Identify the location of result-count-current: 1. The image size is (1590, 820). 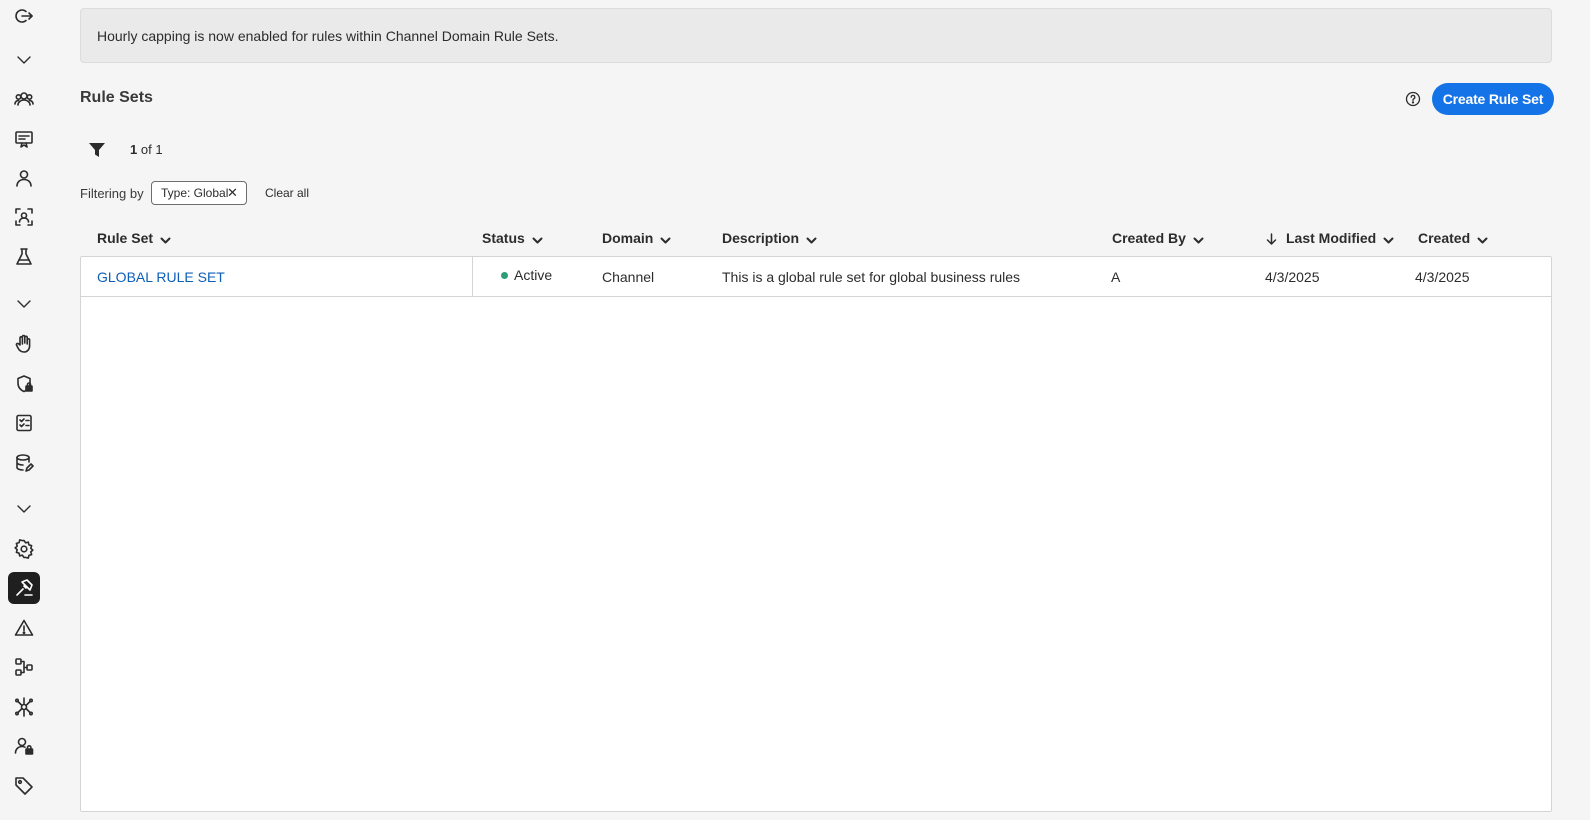
(134, 149).